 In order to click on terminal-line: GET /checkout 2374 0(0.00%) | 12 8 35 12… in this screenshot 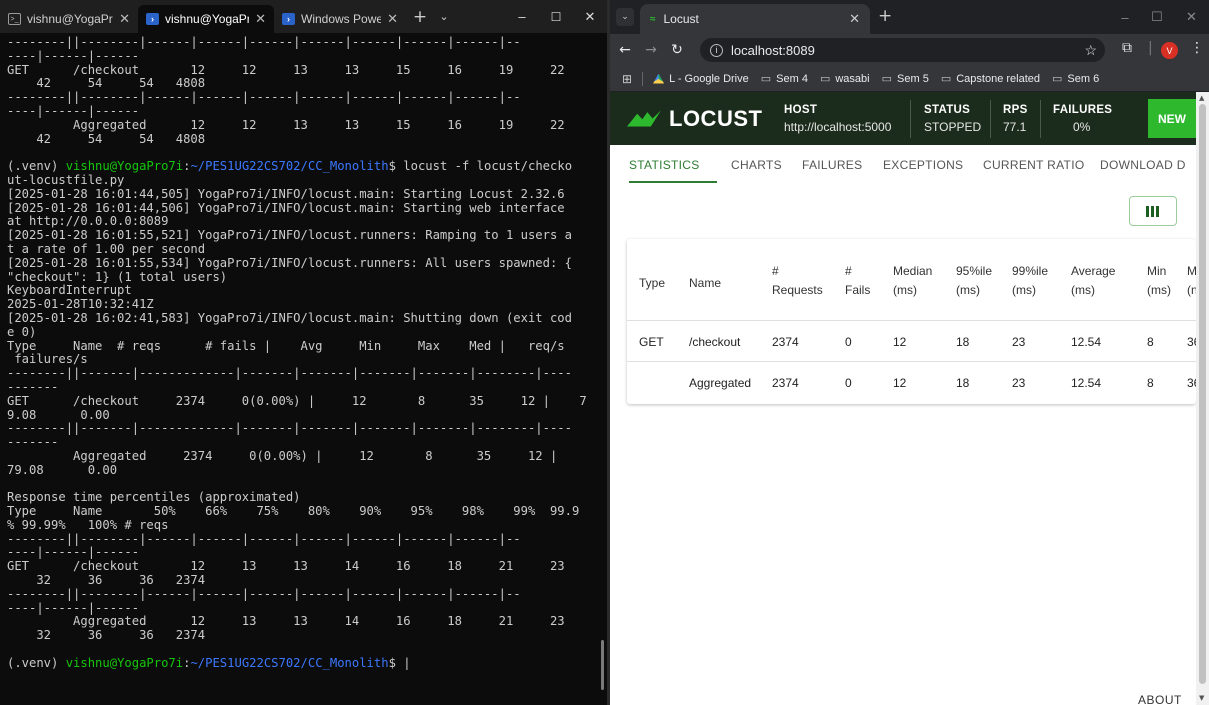, I will do `click(297, 400)`.